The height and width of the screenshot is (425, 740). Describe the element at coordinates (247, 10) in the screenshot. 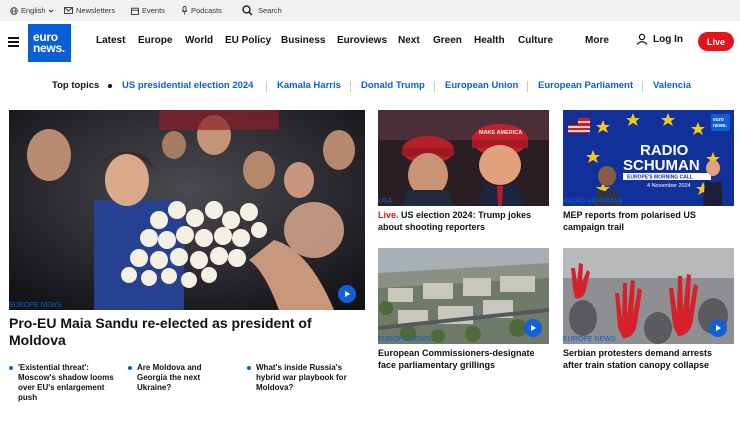

I see `search-icon` at that location.